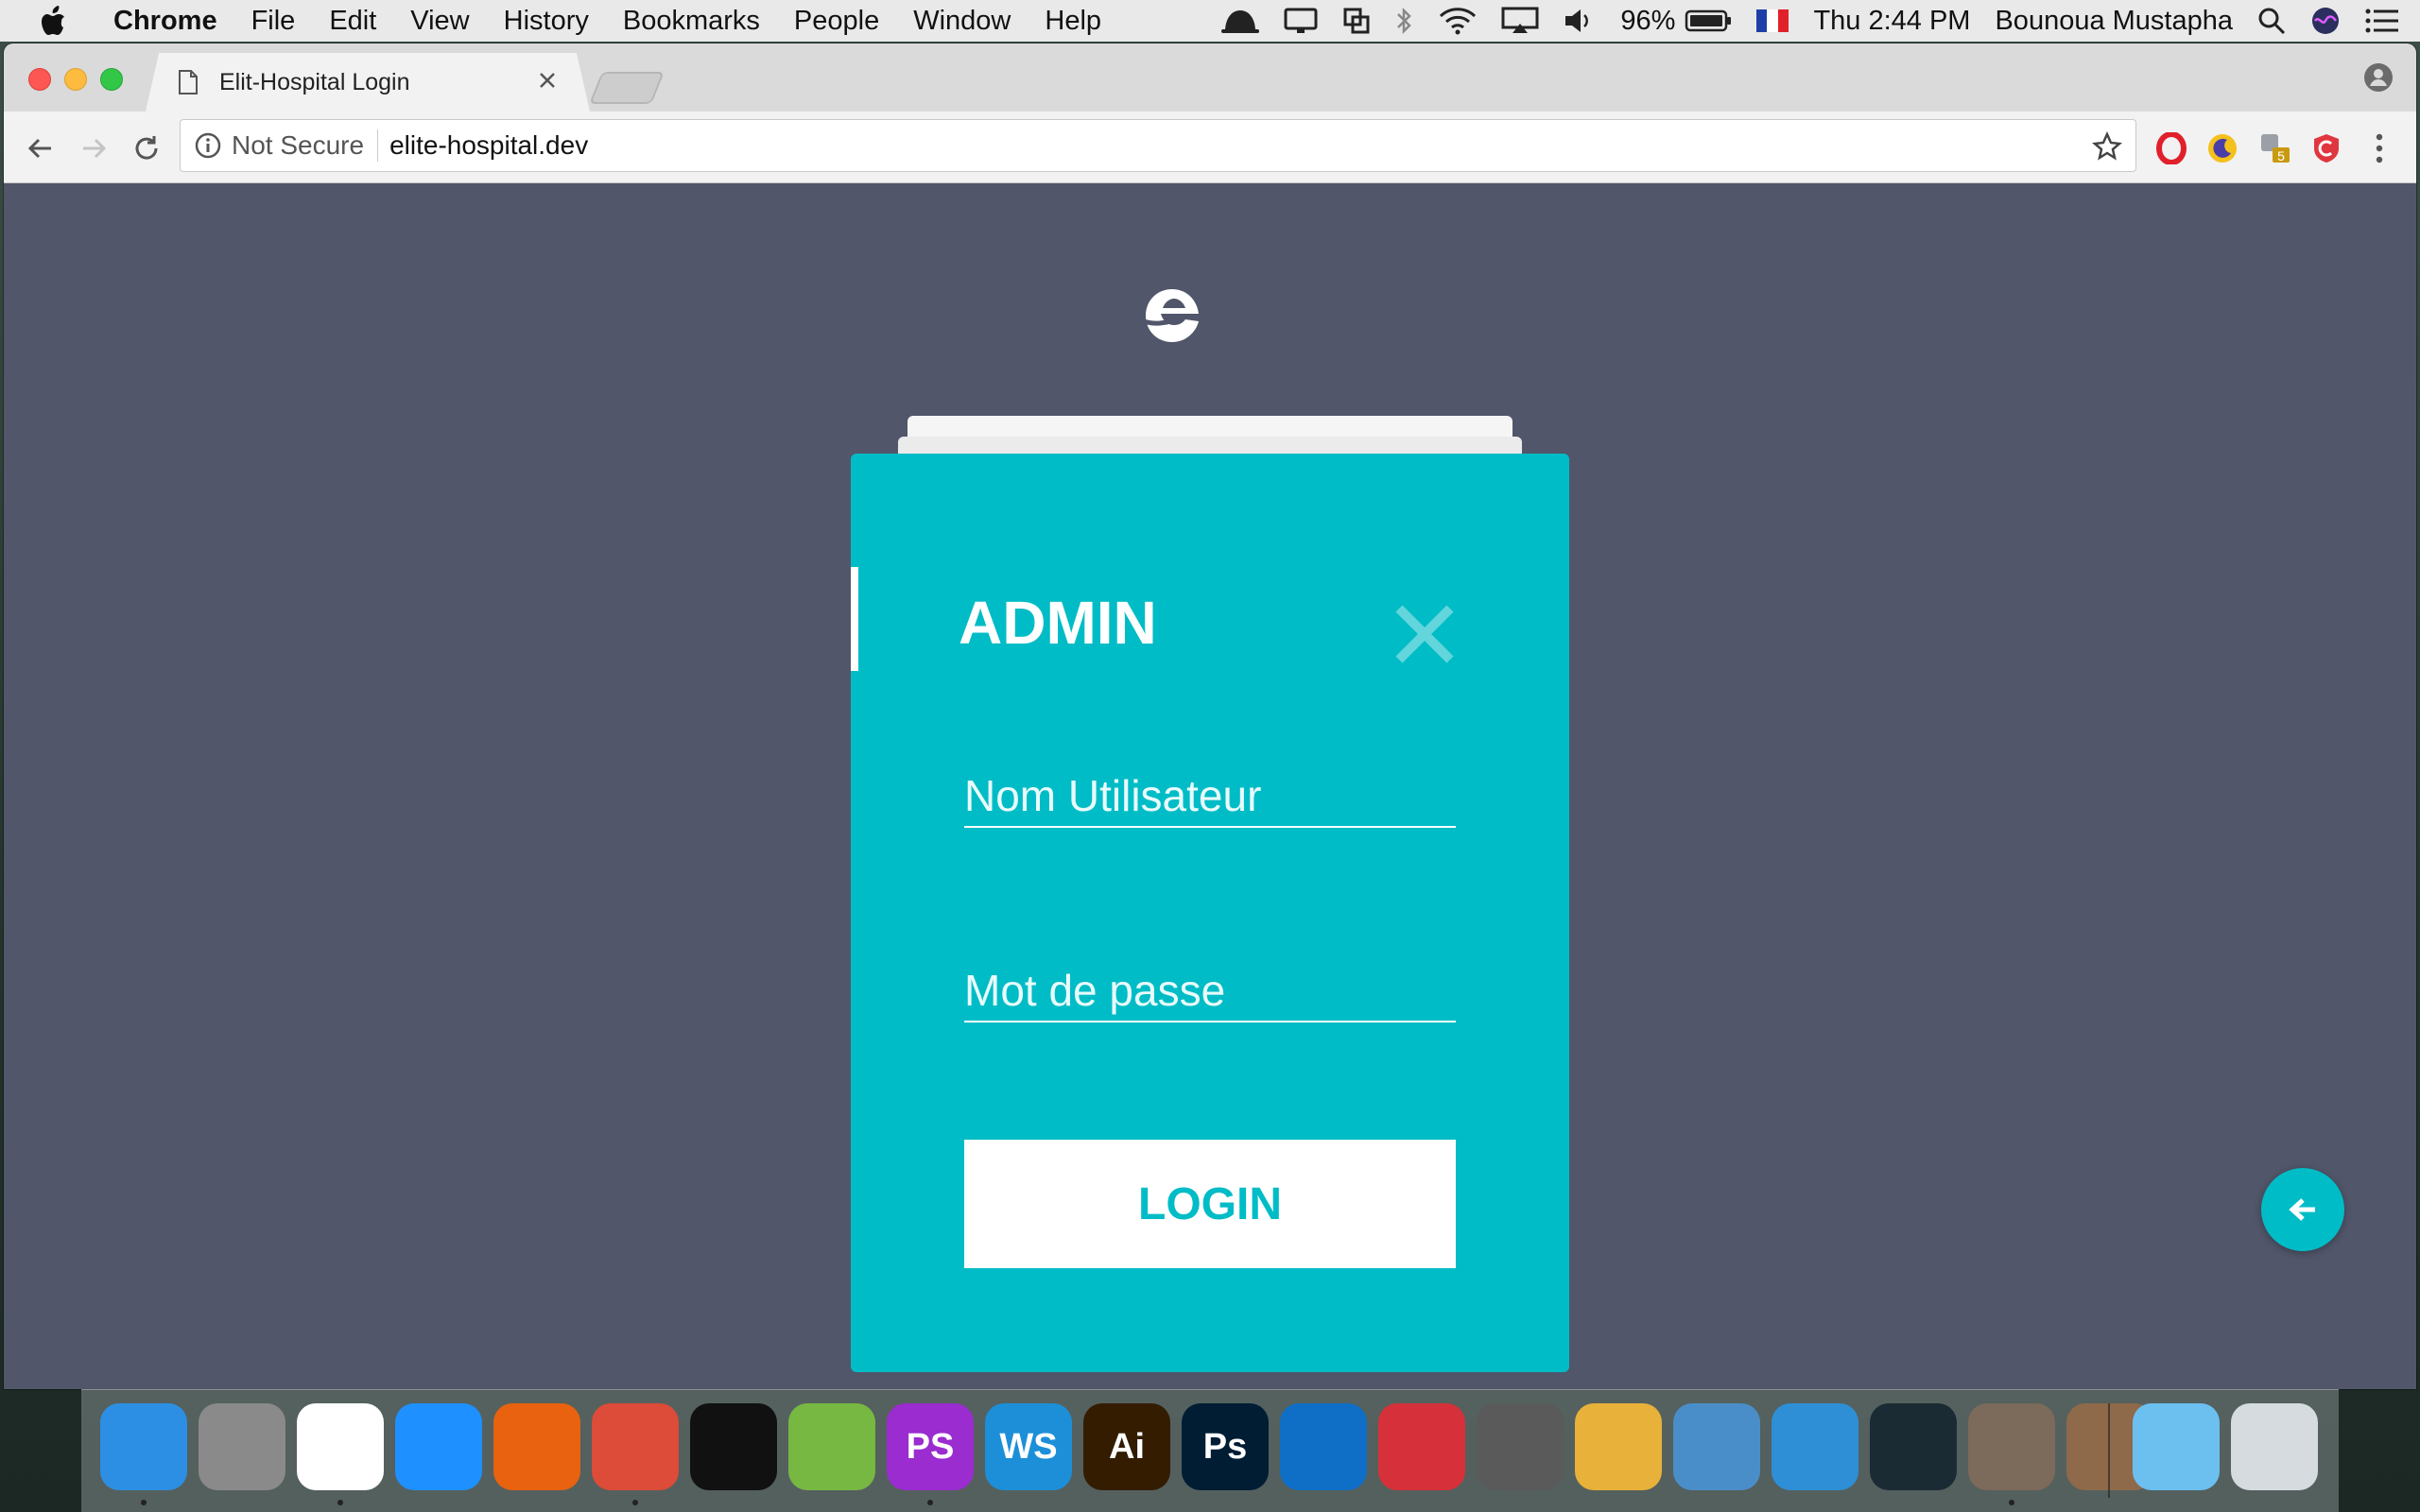  What do you see at coordinates (1240, 21) in the screenshot?
I see `ghost-icon` at bounding box center [1240, 21].